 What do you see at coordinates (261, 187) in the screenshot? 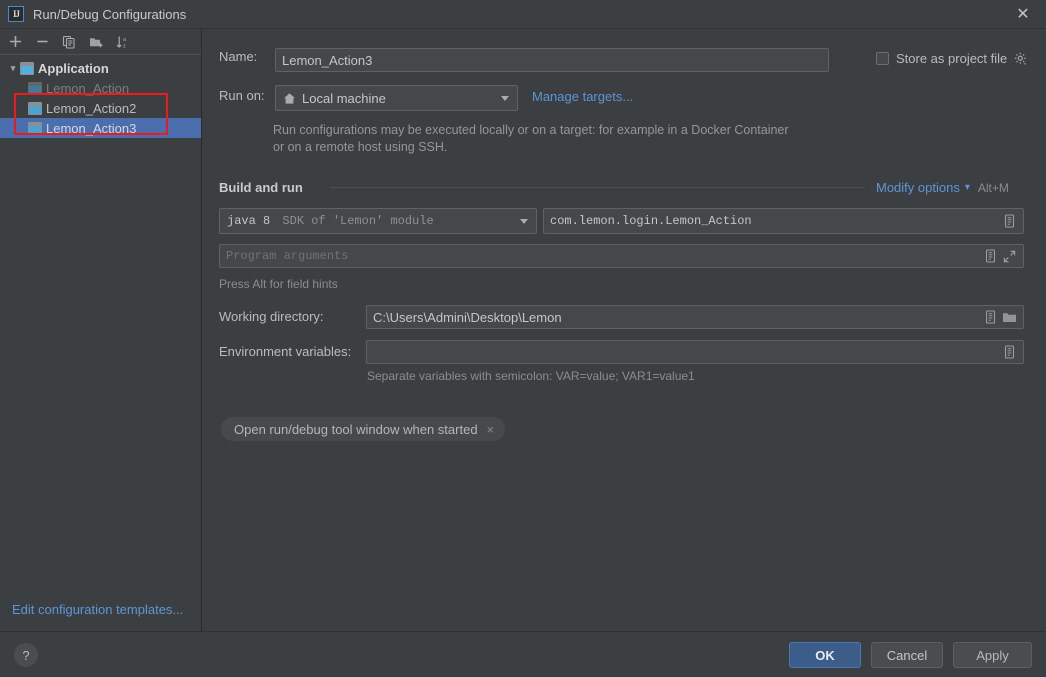
I see `build-and-run-section-title: Build and run` at bounding box center [261, 187].